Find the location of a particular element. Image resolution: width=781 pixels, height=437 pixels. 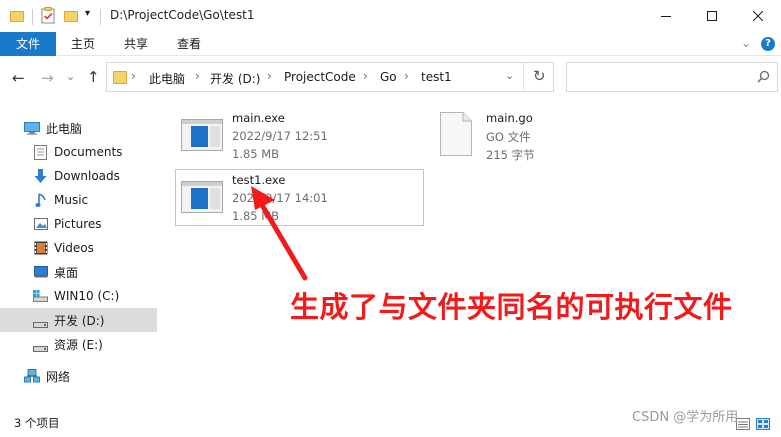

annotation-text: 生成了与文件夹同名的可执行文件 is located at coordinates (511, 307).